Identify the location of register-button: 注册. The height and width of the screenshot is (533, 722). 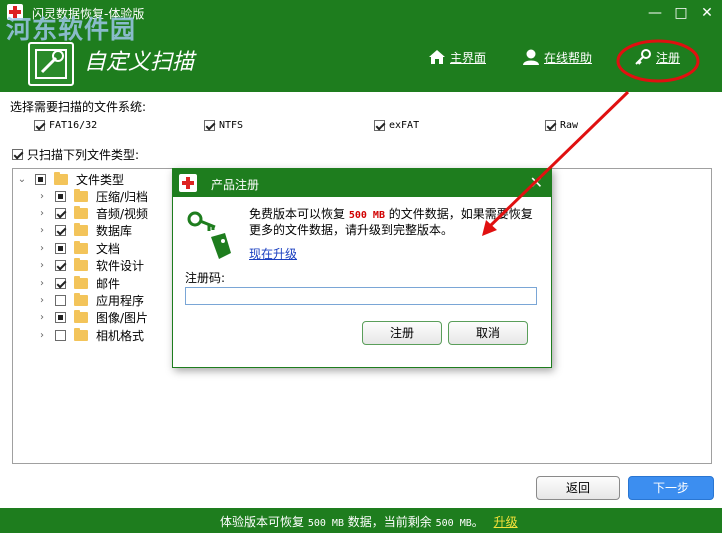
(402, 333).